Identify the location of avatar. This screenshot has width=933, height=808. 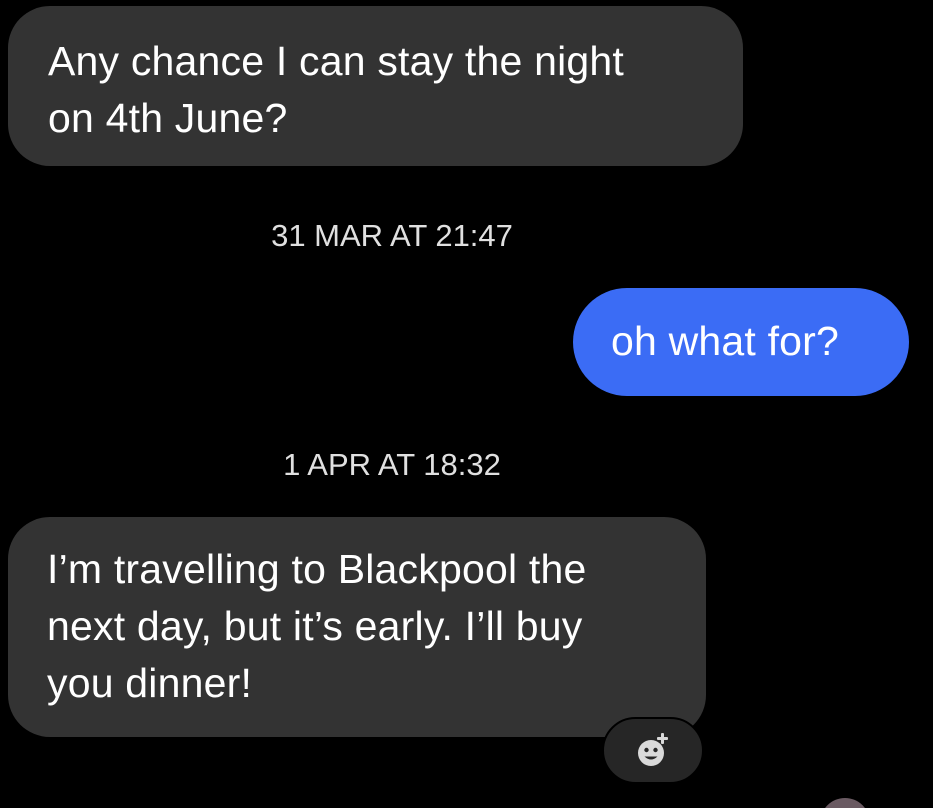
(845, 803).